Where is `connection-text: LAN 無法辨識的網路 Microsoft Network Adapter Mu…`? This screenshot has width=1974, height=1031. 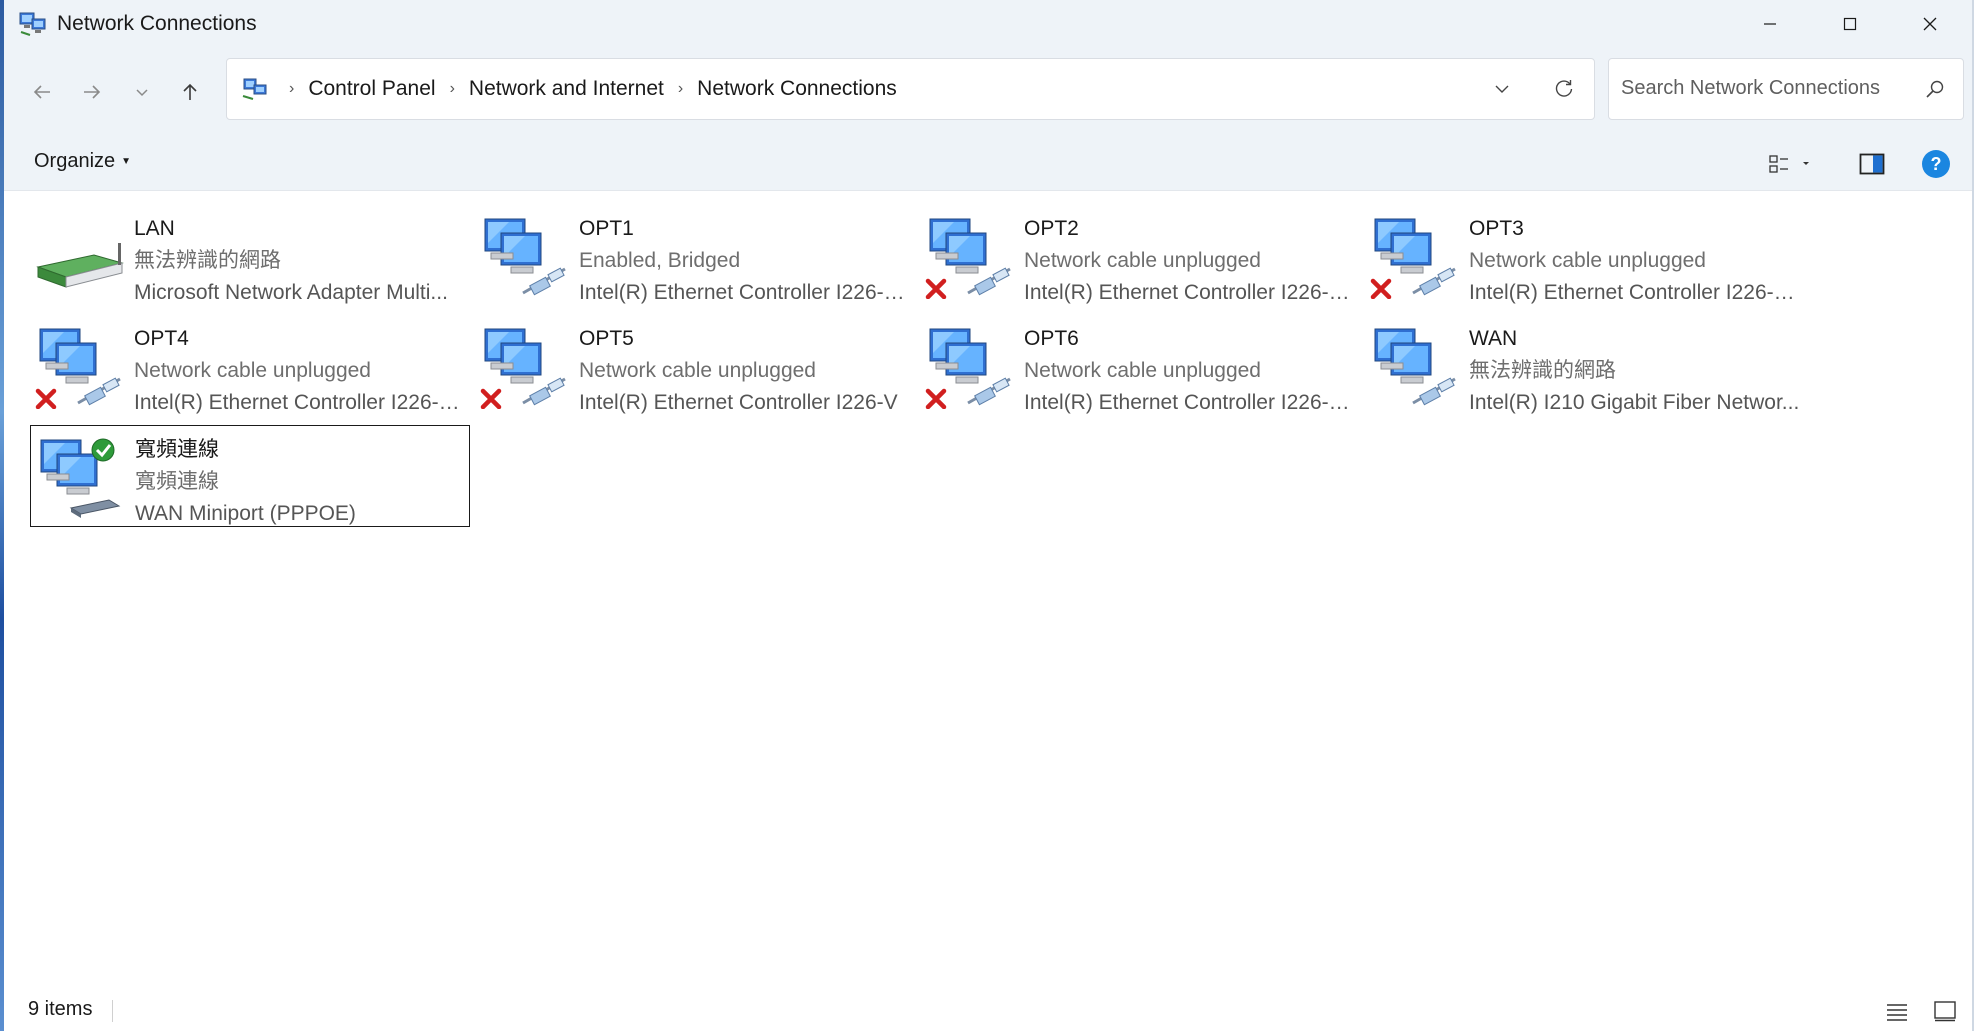
connection-text: LAN 無法辨識的網路 Microsoft Network Adapter Mu… is located at coordinates (300, 261).